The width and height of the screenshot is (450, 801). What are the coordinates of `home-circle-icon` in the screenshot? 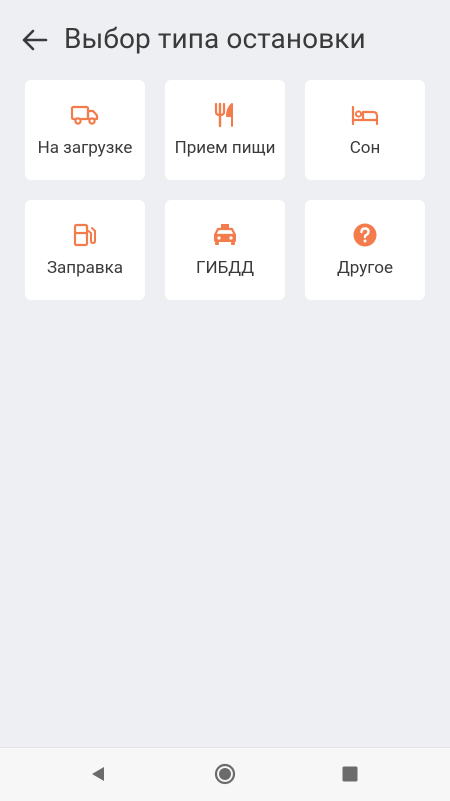 It's located at (225, 774).